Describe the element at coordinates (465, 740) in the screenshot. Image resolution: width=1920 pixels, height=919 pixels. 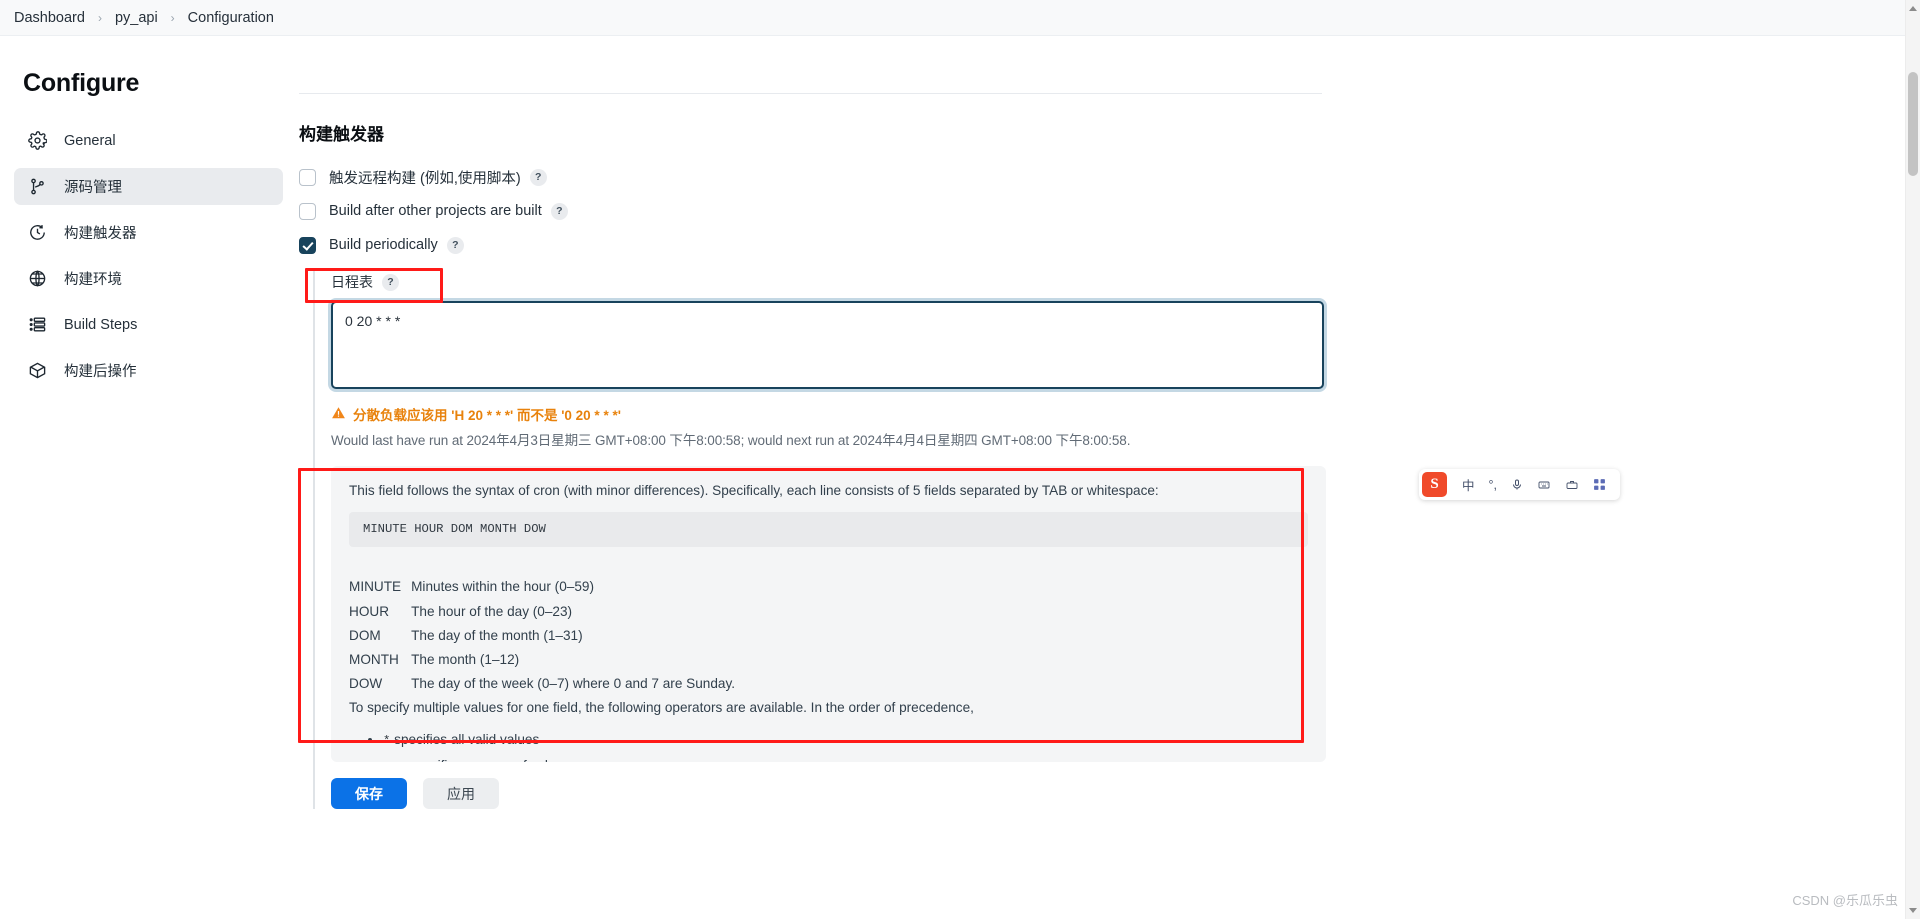
I see `operator-desc: specifies all valid values` at that location.